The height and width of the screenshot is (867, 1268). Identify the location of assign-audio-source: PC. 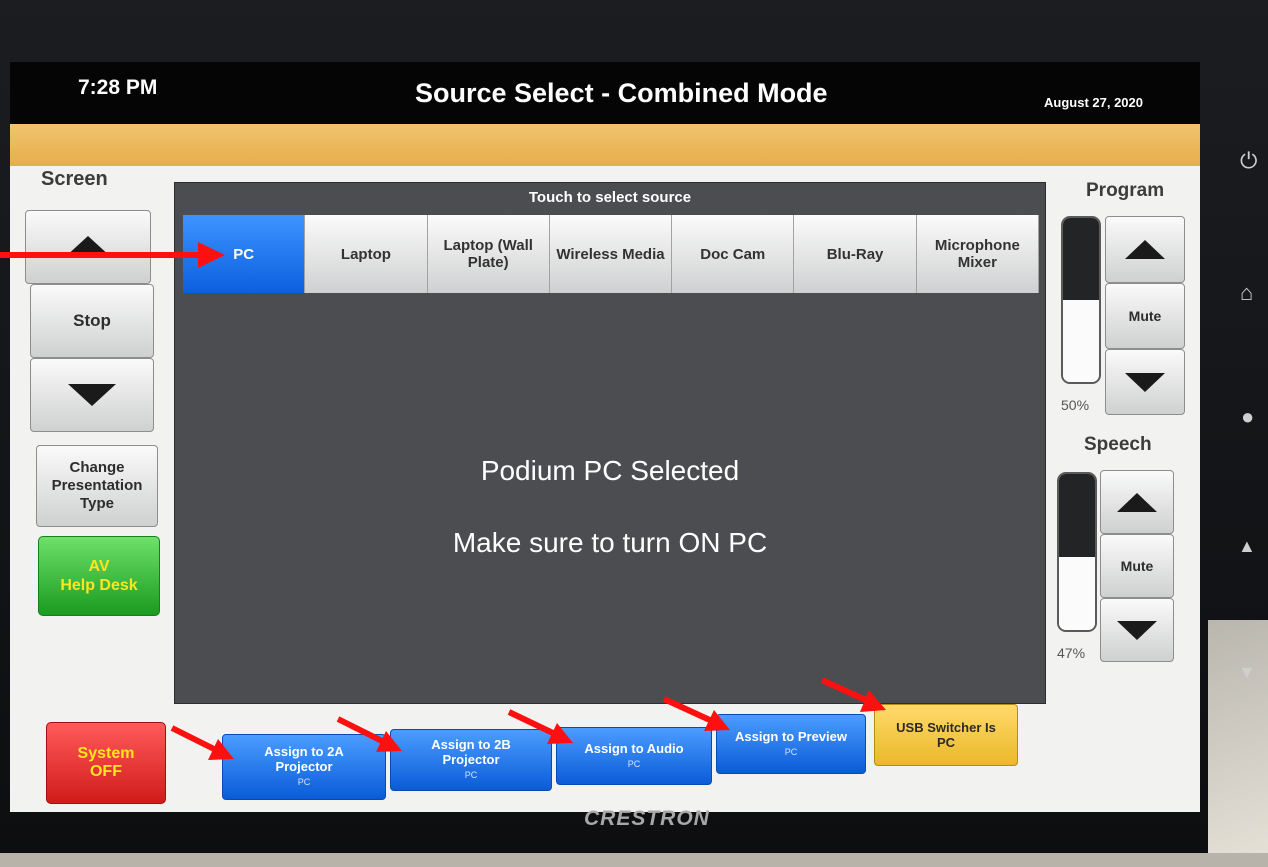
(634, 763).